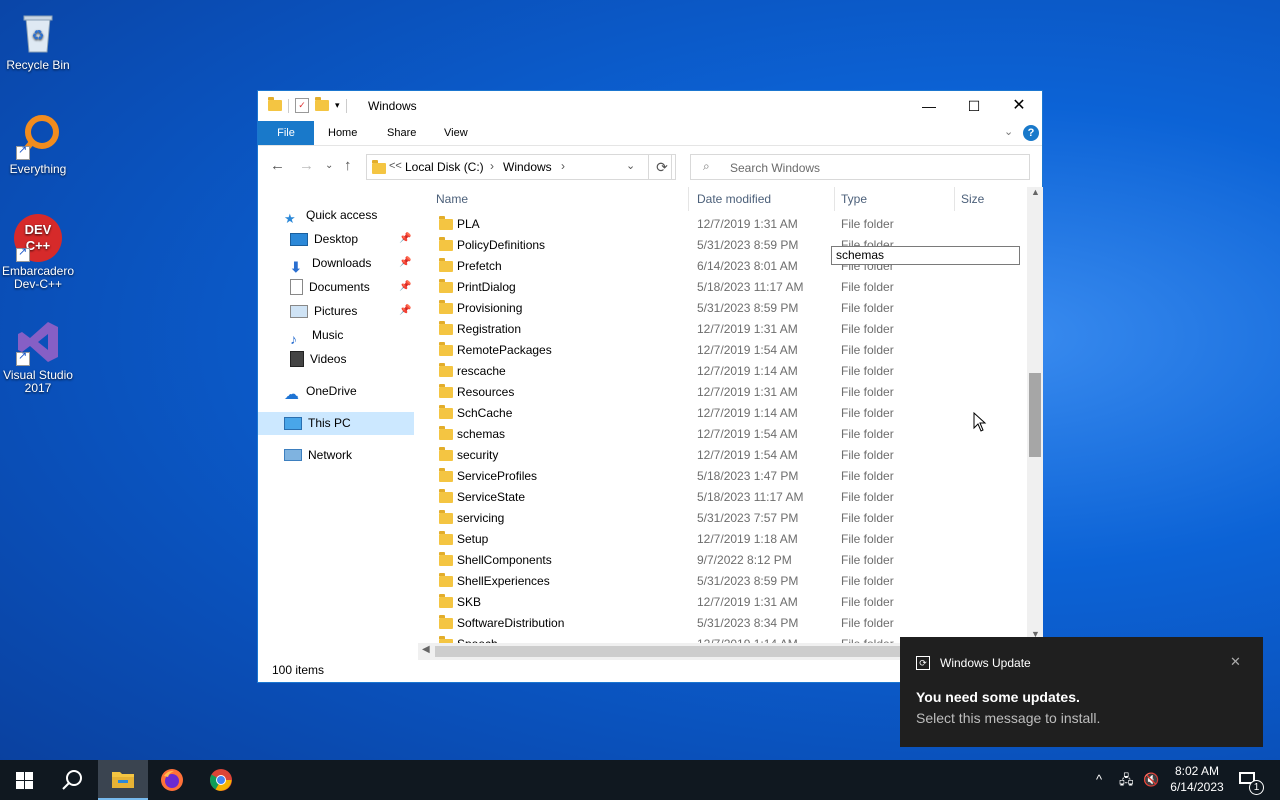 Image resolution: width=1280 pixels, height=800 pixels. Describe the element at coordinates (867, 602) in the screenshot. I see `file-type: File folder` at that location.